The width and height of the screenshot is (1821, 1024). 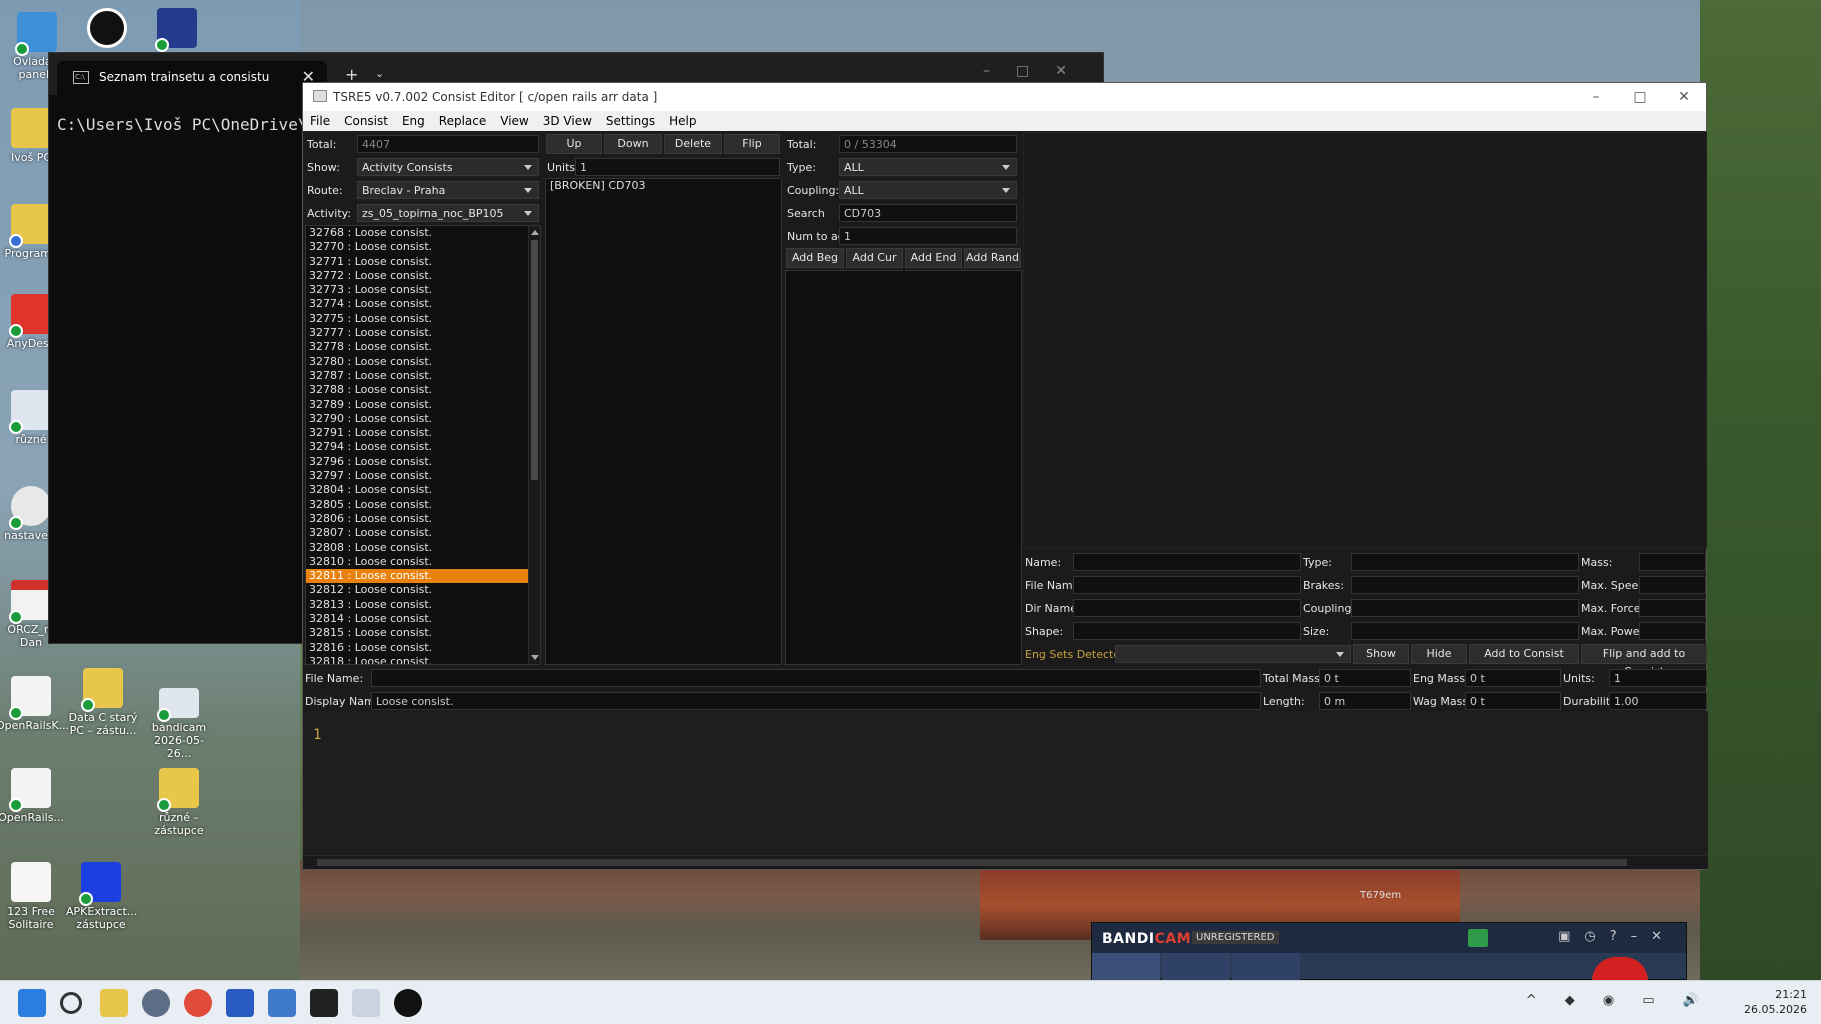 I want to click on list-item: 32770 : Loose consist., so click(x=423, y=247).